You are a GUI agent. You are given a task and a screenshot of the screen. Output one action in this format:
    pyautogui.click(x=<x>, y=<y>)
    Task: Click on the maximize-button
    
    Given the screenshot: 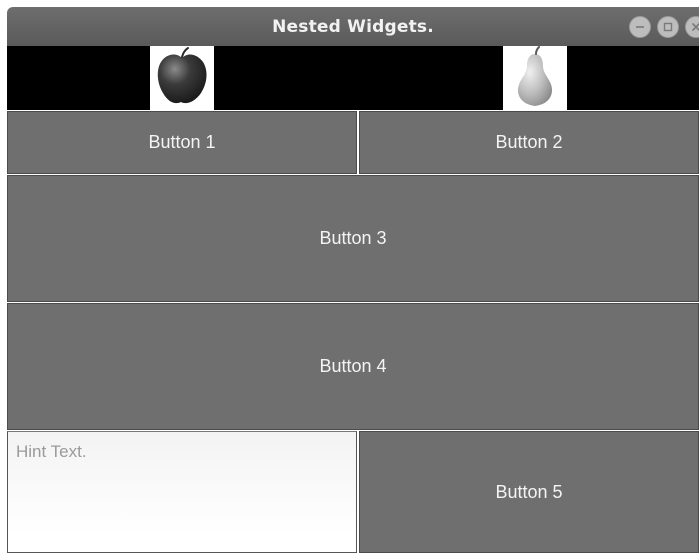 What is the action you would take?
    pyautogui.click(x=668, y=27)
    